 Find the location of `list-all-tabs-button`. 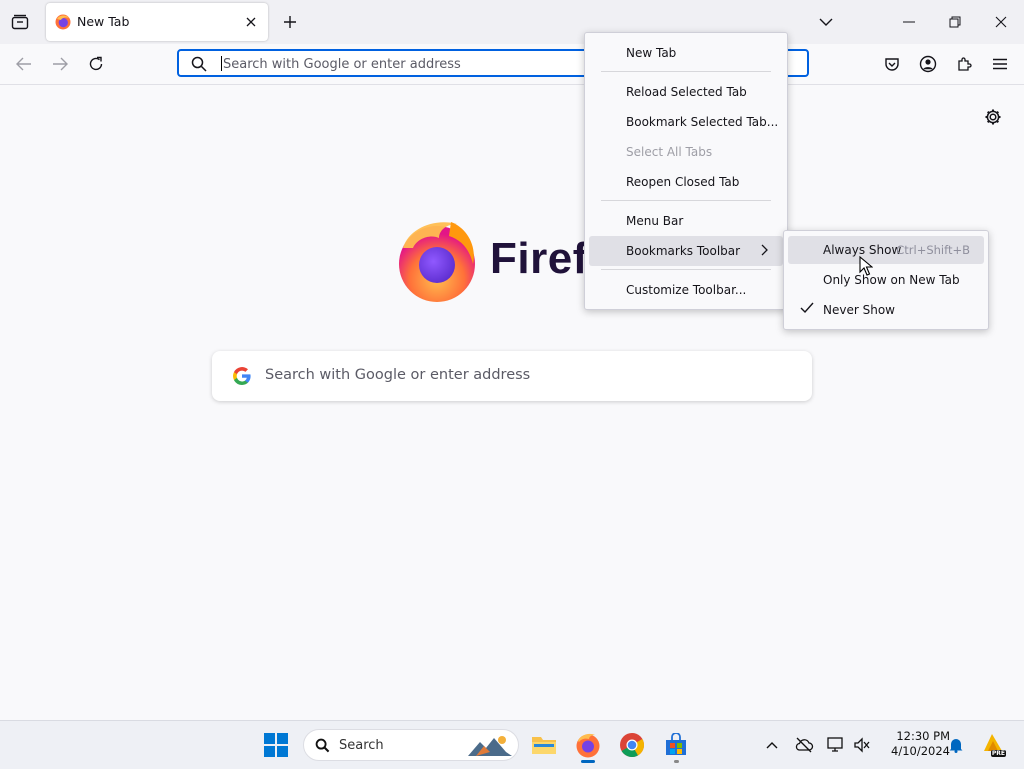

list-all-tabs-button is located at coordinates (826, 22).